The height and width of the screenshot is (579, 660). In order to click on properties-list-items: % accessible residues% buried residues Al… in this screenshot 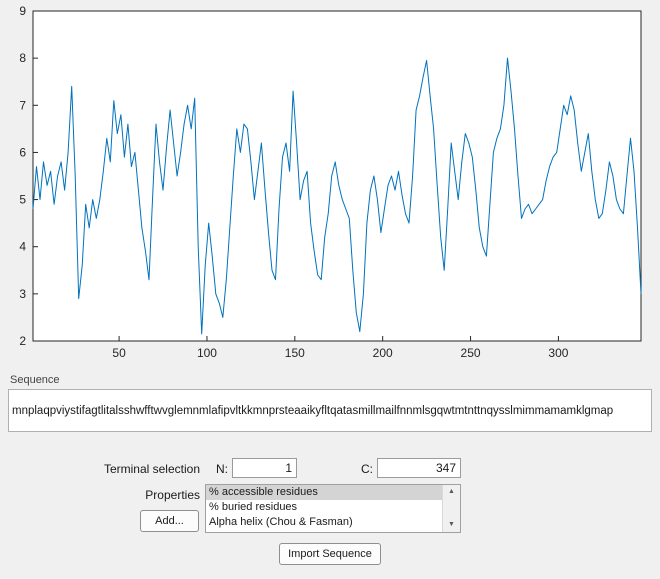, I will do `click(324, 508)`.